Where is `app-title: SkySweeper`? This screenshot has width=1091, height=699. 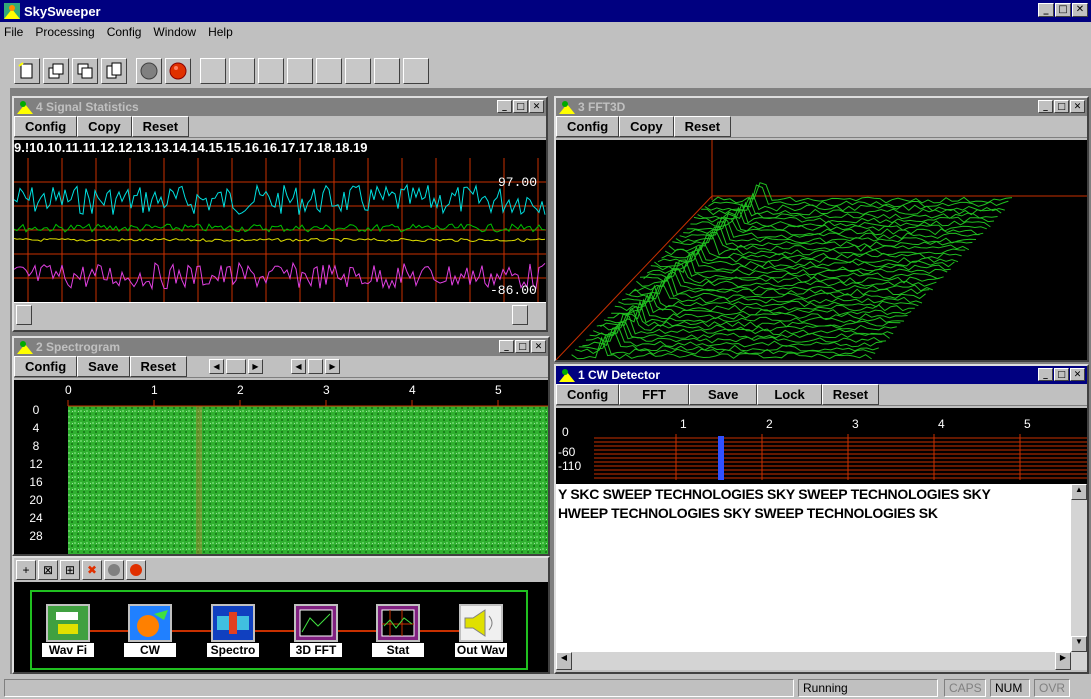
app-title: SkySweeper is located at coordinates (62, 11).